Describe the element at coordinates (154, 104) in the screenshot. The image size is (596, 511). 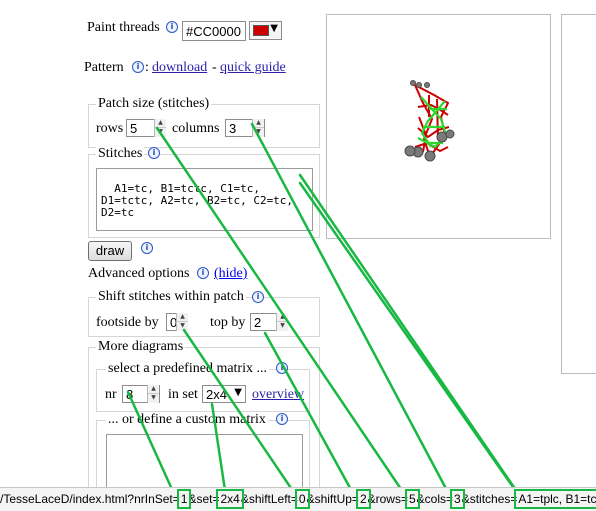
I see `patch-size-legend: Patch size (stitches)` at that location.